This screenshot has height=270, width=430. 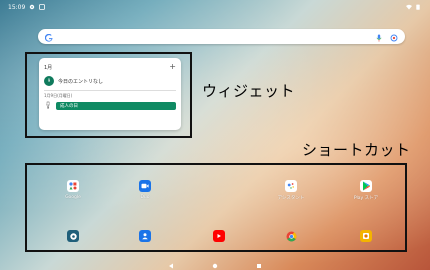 I want to click on gear-icon, so click(x=32, y=7).